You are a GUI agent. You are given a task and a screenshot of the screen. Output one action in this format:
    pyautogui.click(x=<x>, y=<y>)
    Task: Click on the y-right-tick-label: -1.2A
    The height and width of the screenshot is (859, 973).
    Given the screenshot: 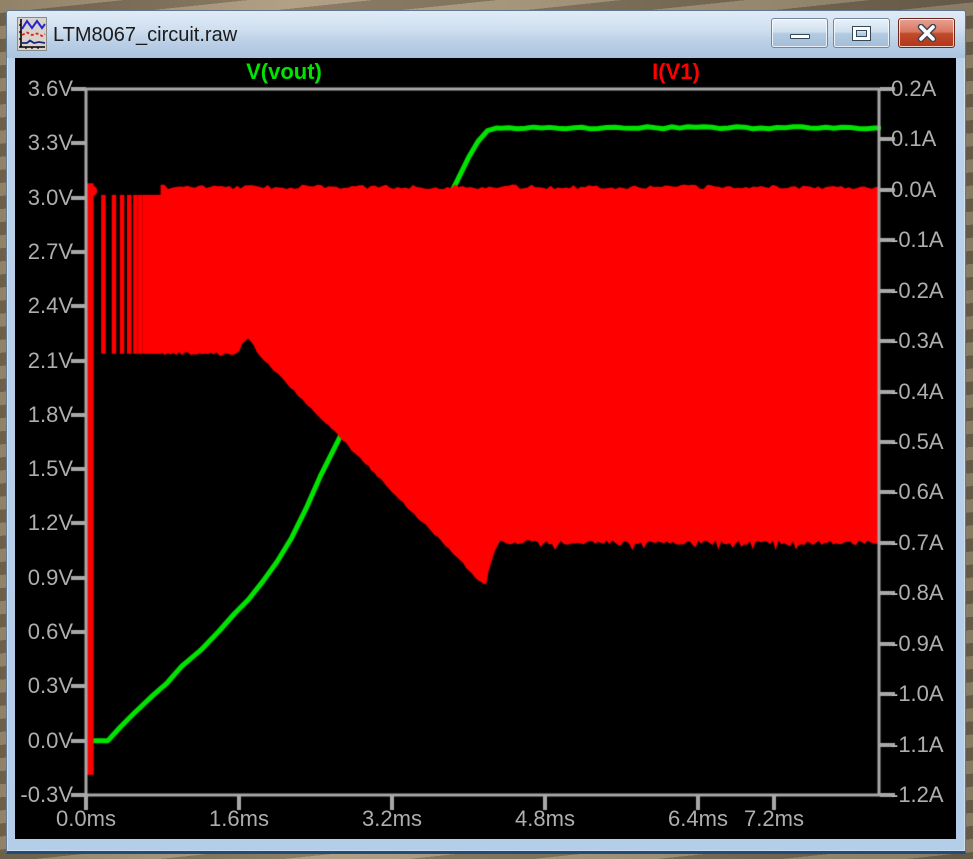 What is the action you would take?
    pyautogui.click(x=917, y=794)
    